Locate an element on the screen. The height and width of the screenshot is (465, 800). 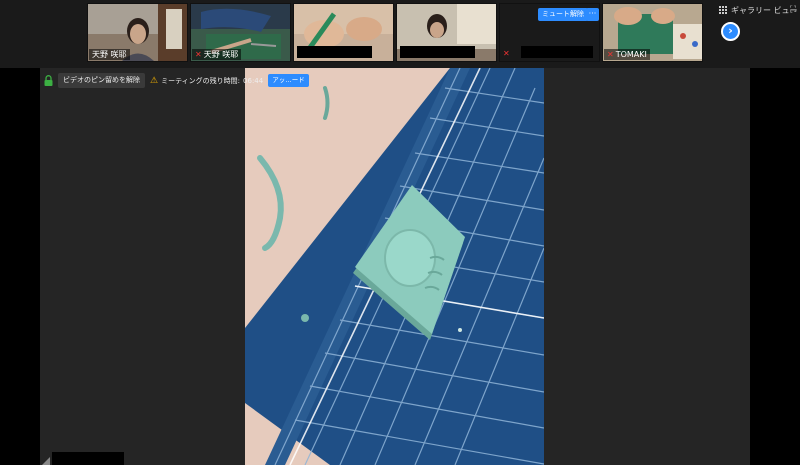
gallery-view-button: ギャラリー ビュー is located at coordinates (758, 11).